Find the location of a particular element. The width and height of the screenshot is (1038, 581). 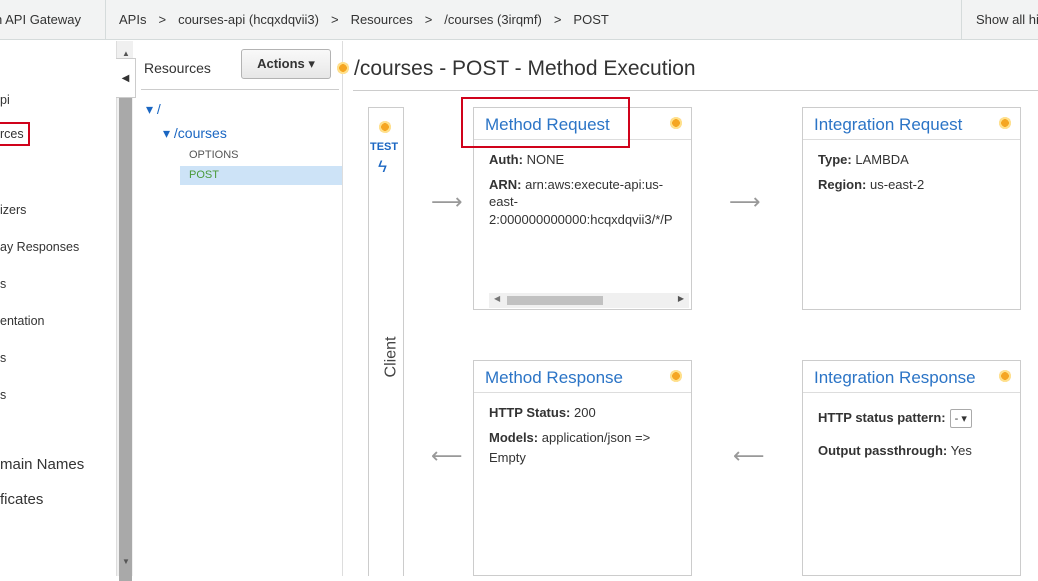

service-name: n API Gateway is located at coordinates (53, 20).